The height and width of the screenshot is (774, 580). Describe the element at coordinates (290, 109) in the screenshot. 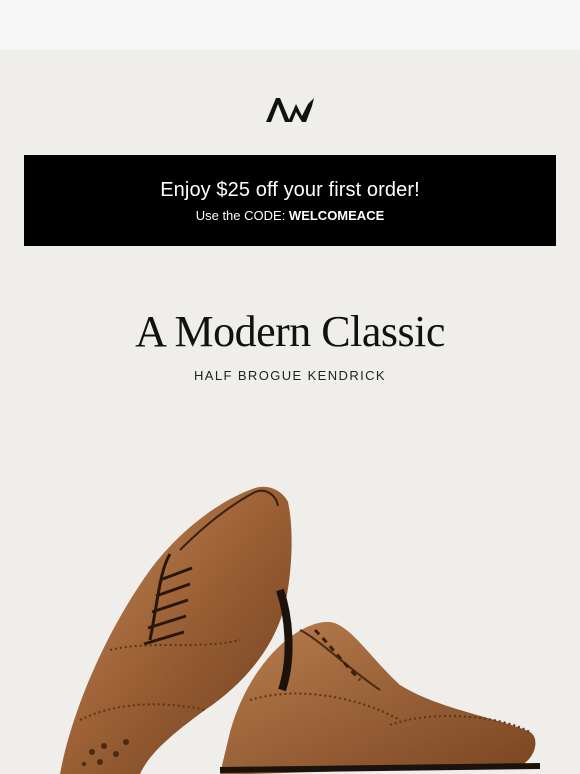

I see `brand-logo: AM` at that location.